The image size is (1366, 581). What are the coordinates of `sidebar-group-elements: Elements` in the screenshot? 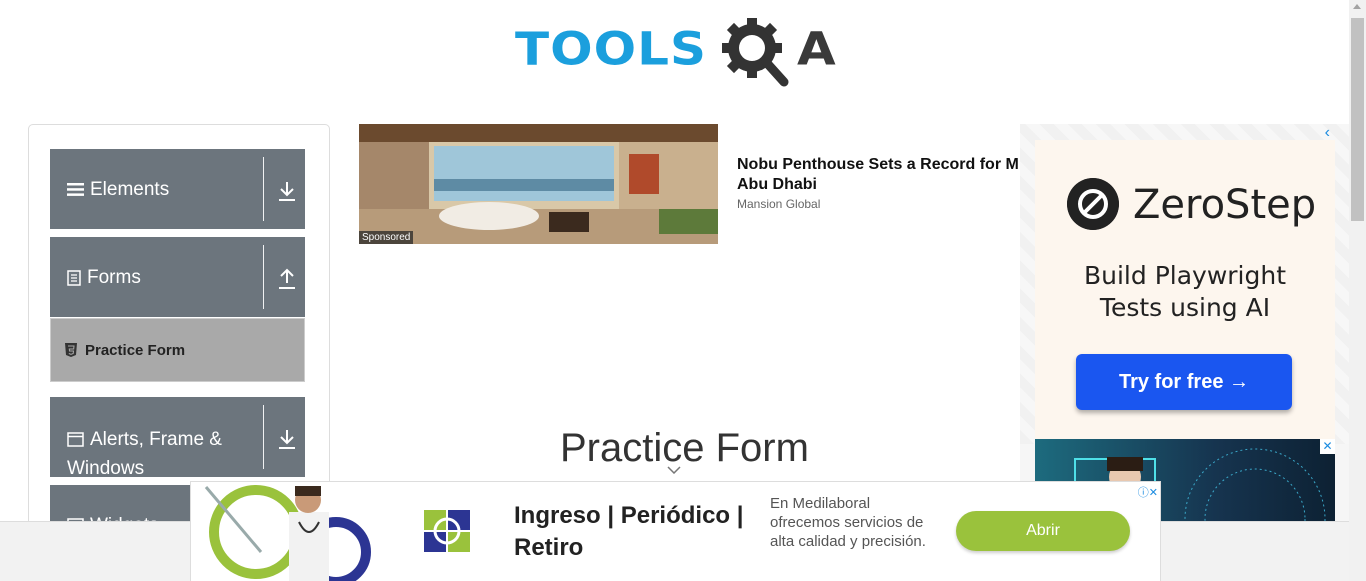 It's located at (177, 189).